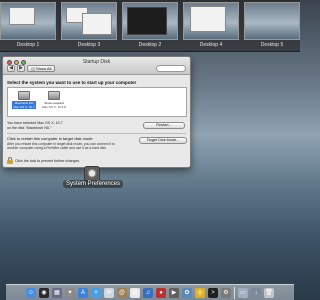 The image size is (320, 300). Describe the element at coordinates (234, 292) in the screenshot. I see `dock-separator` at that location.